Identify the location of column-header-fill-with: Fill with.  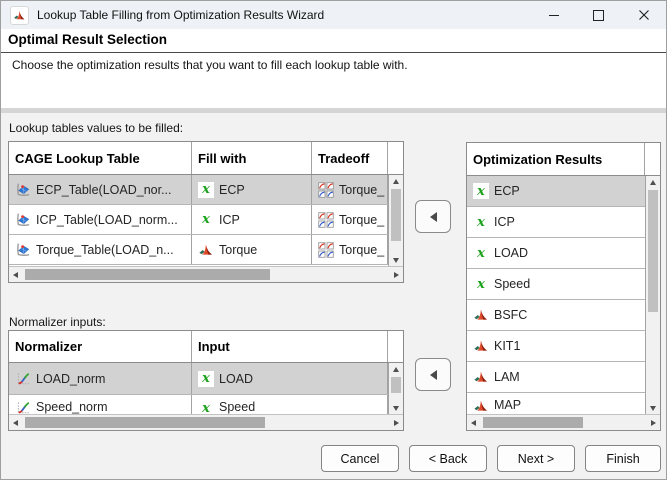
(252, 158).